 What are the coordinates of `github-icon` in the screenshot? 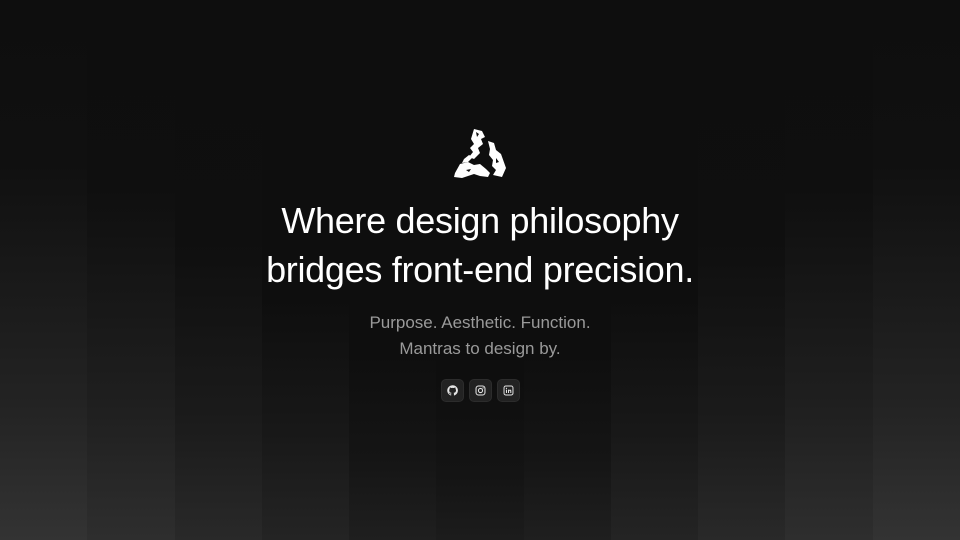 It's located at (452, 390).